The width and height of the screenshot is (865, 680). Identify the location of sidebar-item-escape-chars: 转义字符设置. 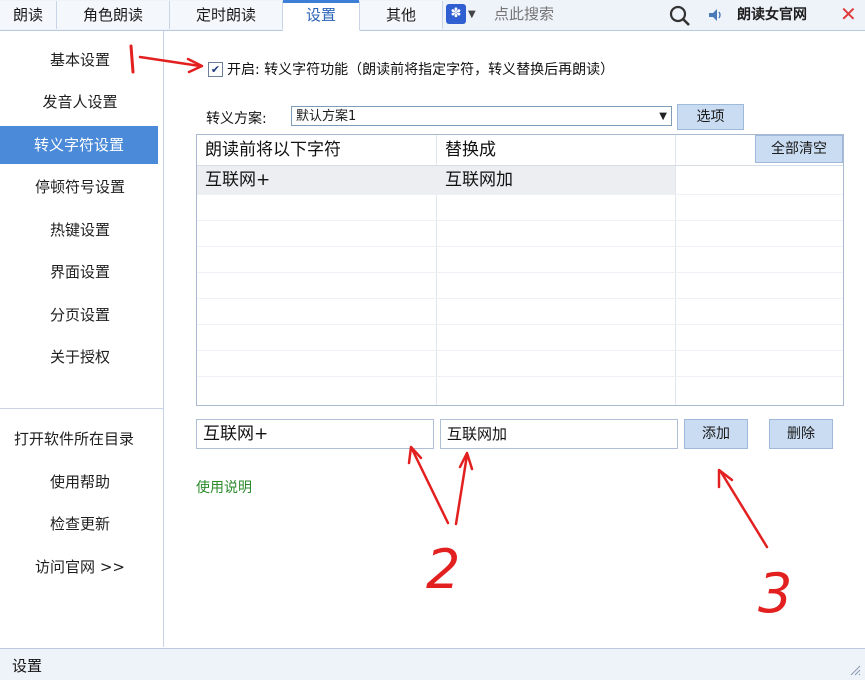
(79, 145).